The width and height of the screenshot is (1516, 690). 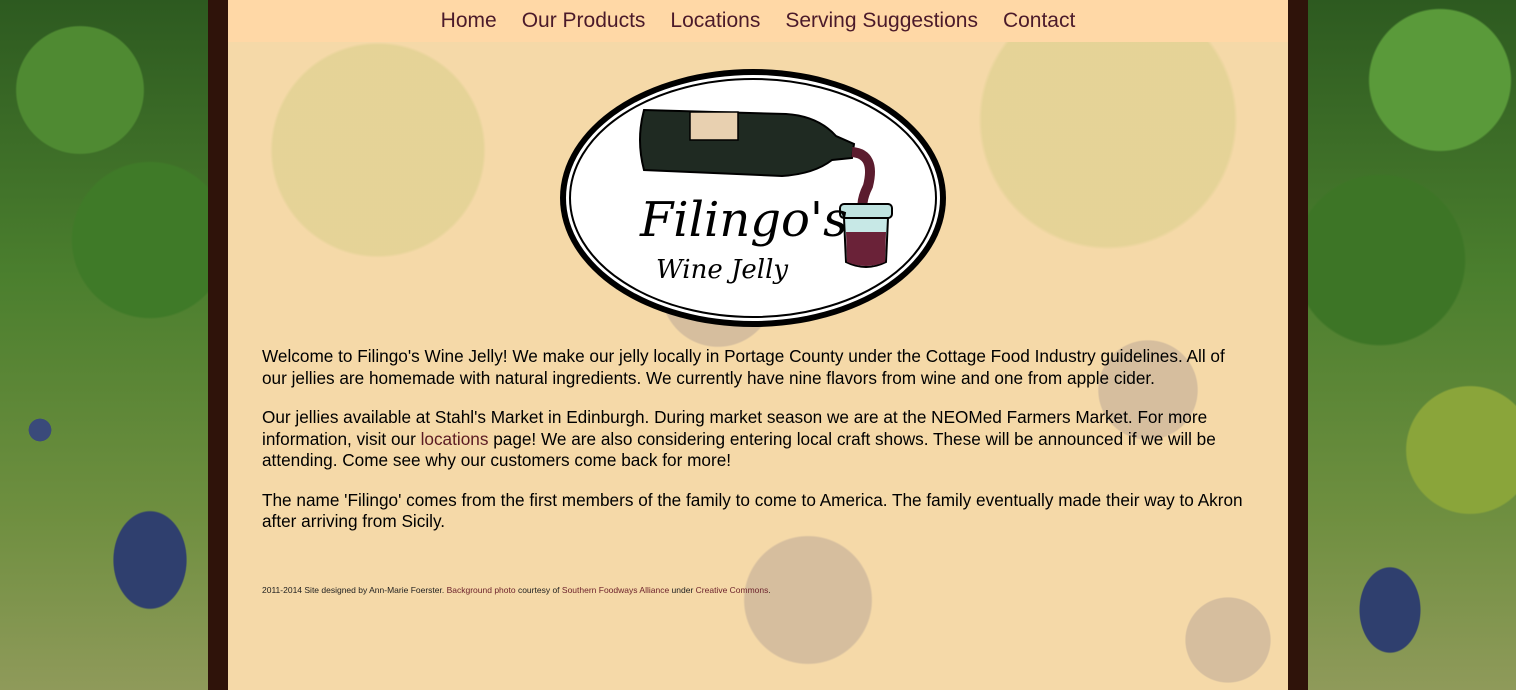 I want to click on footer-courtesy: courtesy of, so click(x=538, y=590).